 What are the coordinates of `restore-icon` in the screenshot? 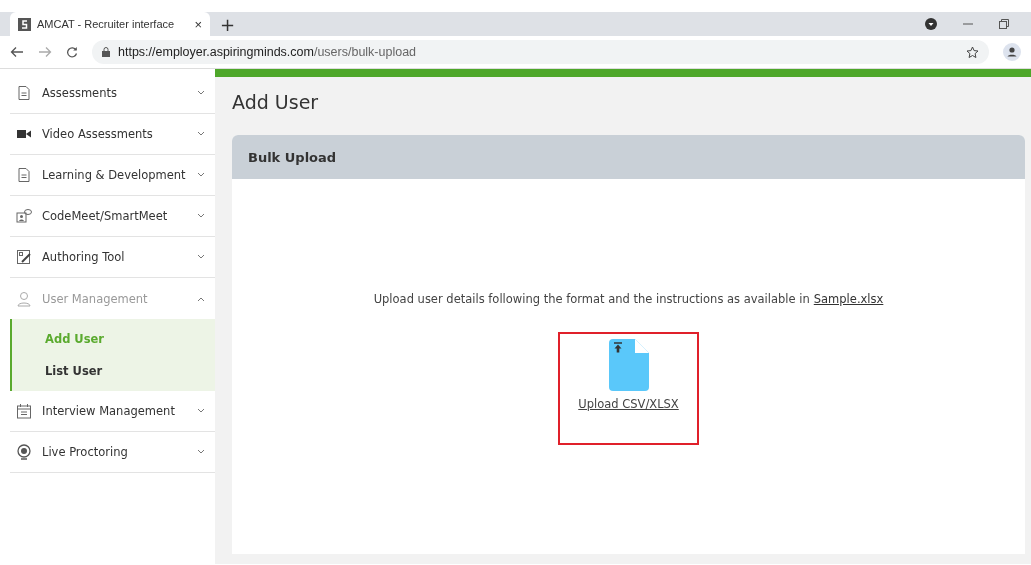 It's located at (1004, 24).